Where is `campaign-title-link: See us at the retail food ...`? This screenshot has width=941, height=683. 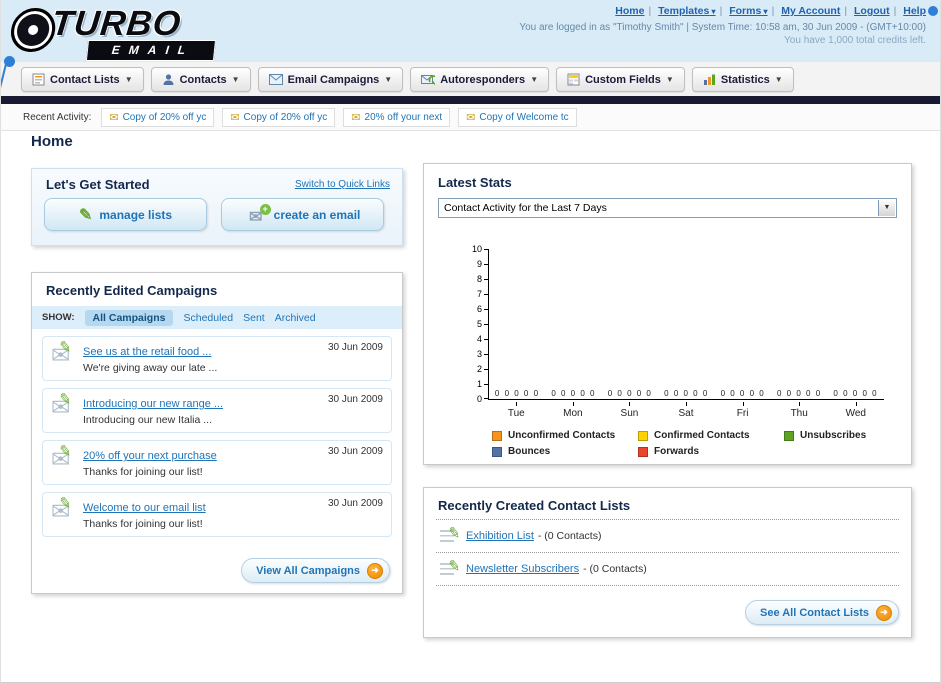 campaign-title-link: See us at the retail food ... is located at coordinates (147, 352).